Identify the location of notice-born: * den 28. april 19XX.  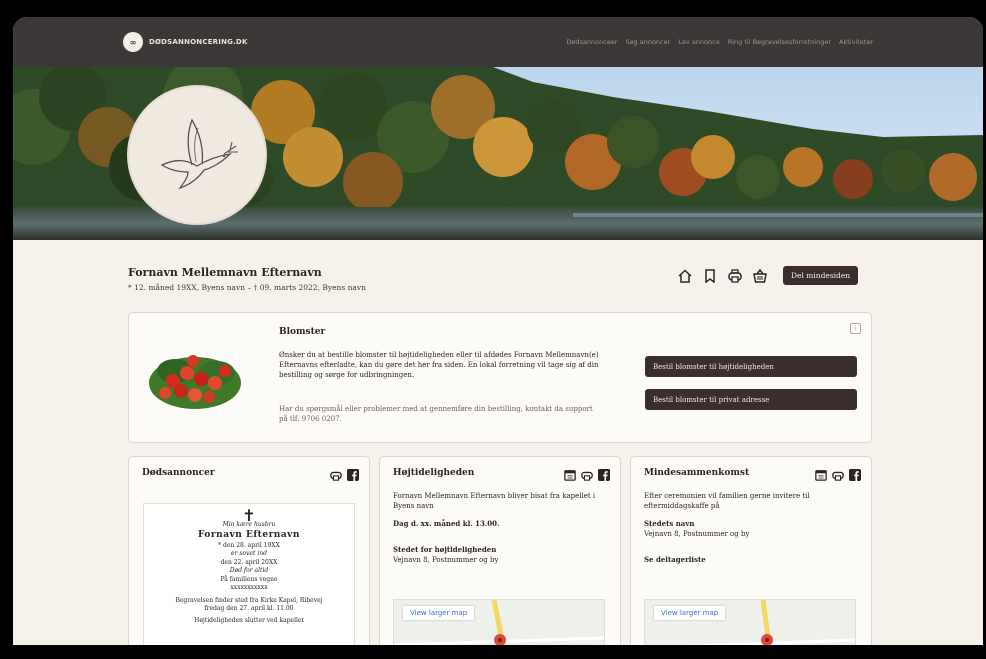
(249, 545).